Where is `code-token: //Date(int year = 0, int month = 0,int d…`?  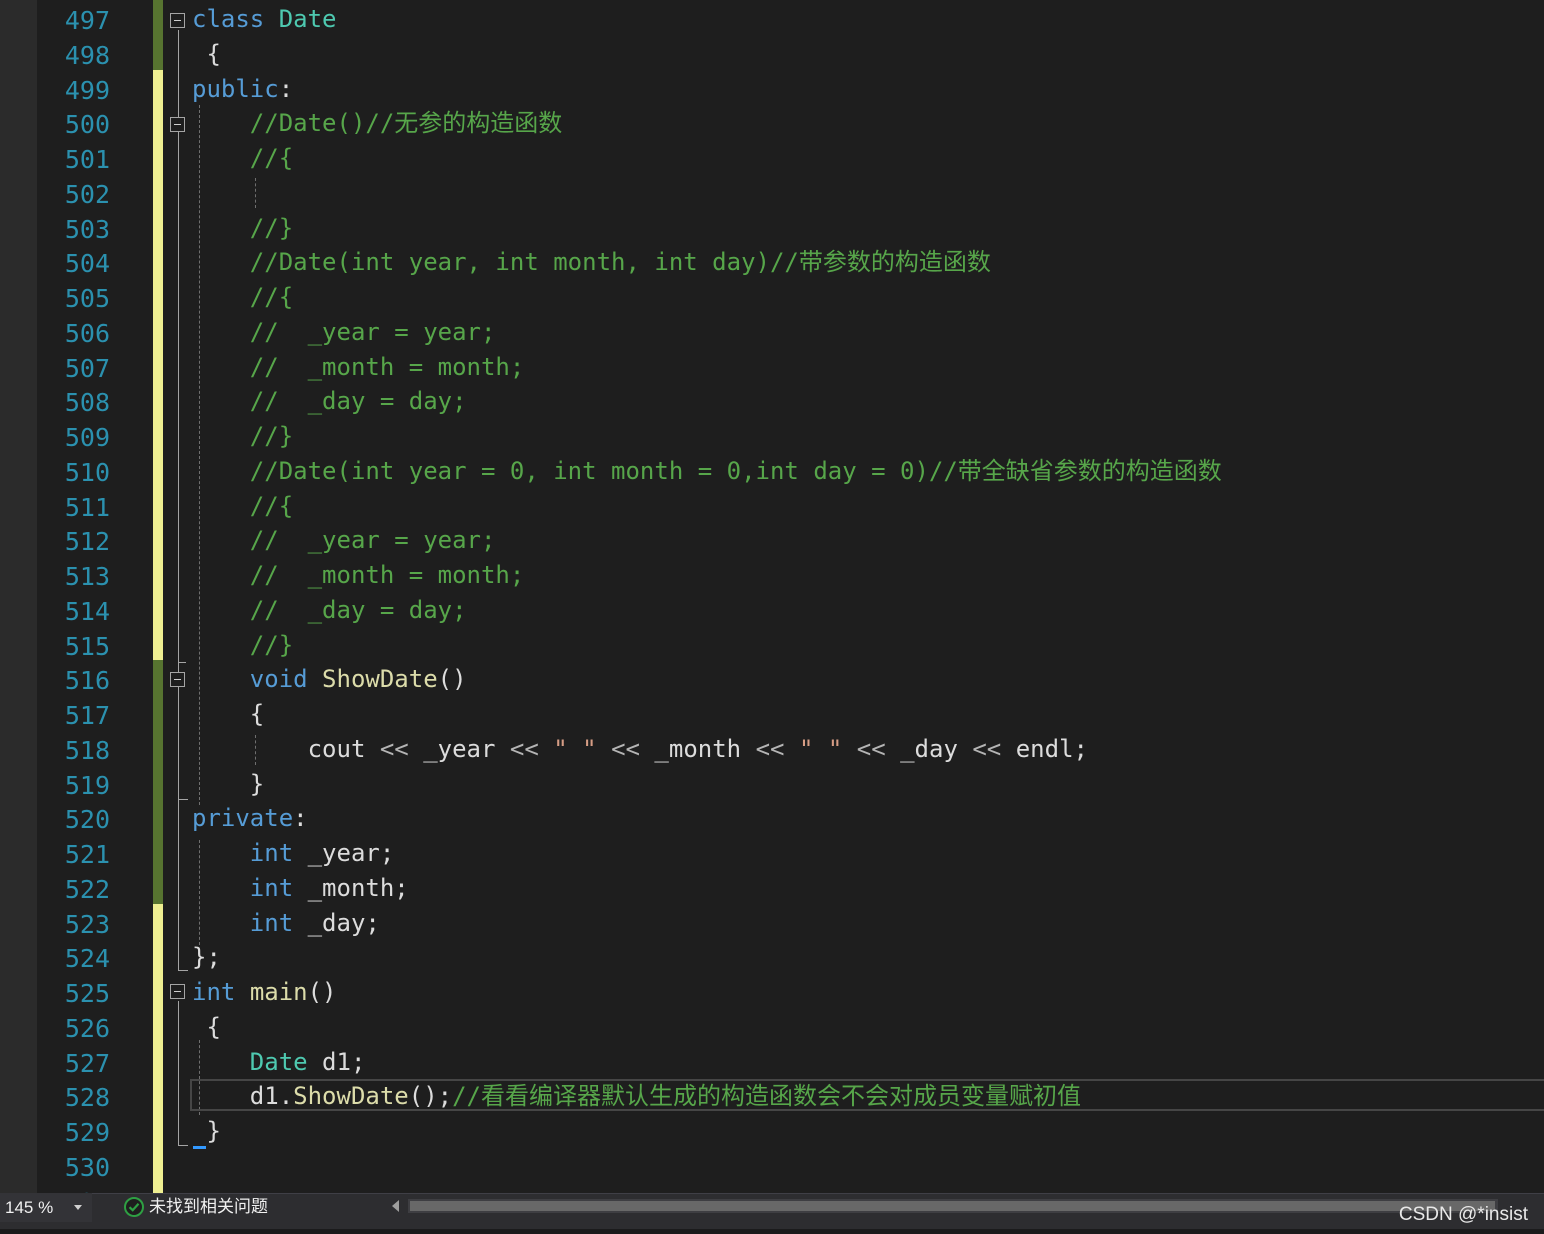
code-token: //Date(int year = 0, int month = 0,int d… is located at coordinates (735, 470).